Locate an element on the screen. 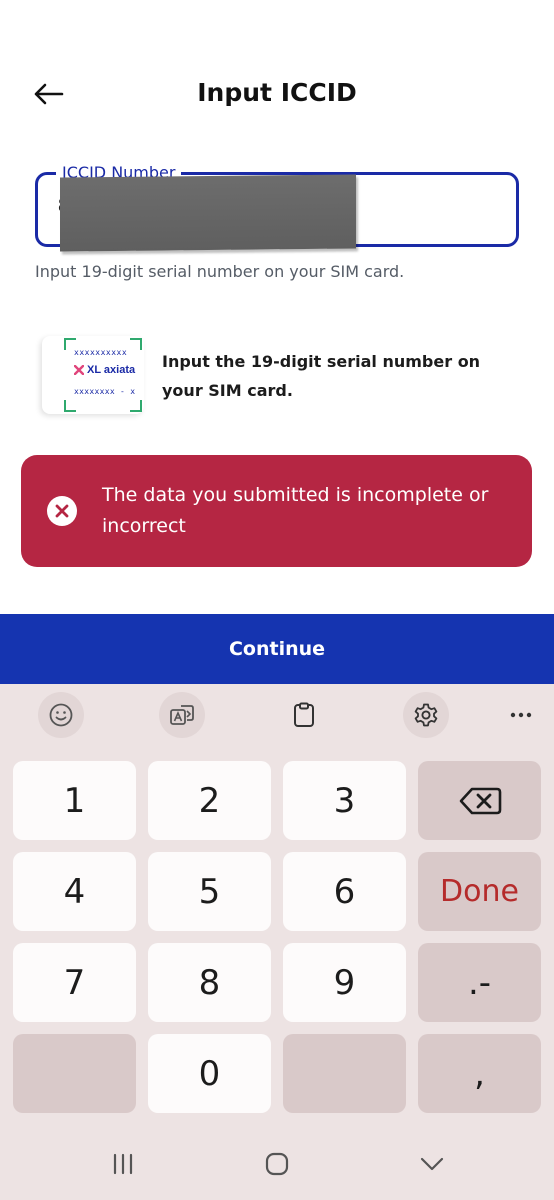 The width and height of the screenshot is (554, 1200). comma-key: , is located at coordinates (479, 1073).